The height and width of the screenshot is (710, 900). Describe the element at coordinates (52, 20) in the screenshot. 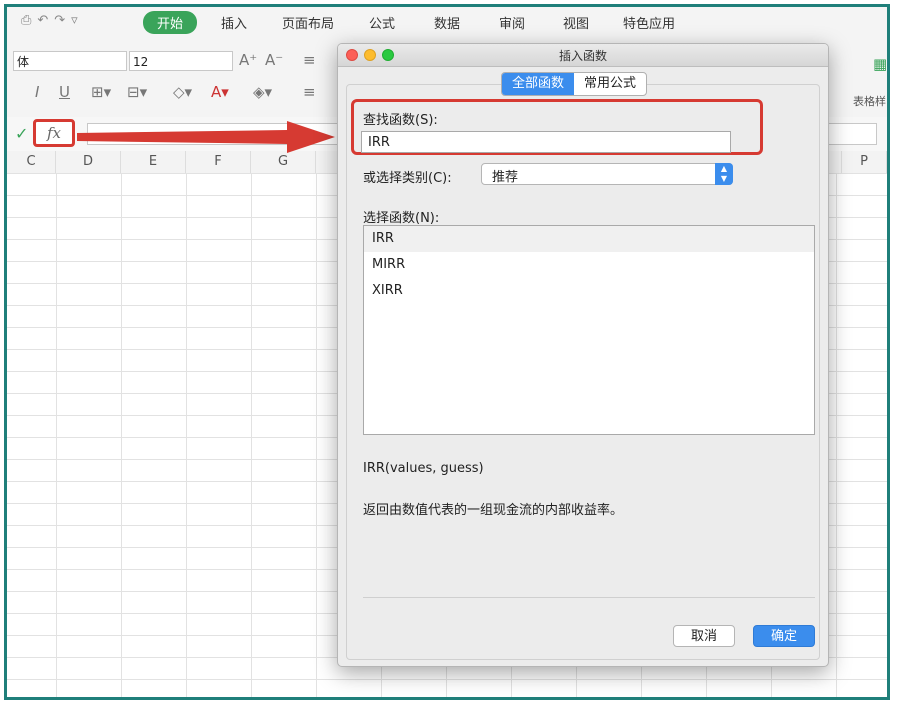

I see `quick-access-icons: ⎙↶↷▿` at that location.